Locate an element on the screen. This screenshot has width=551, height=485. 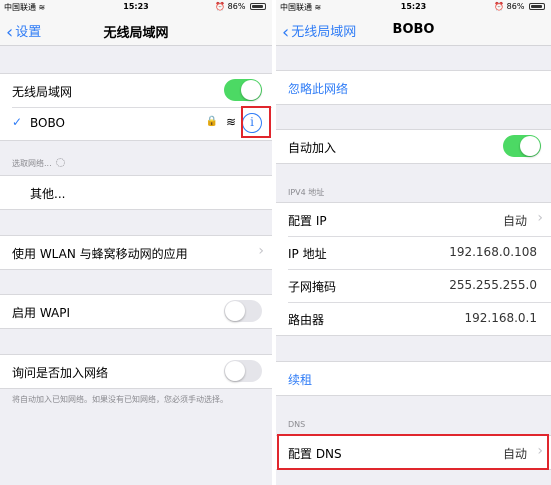
page-title: 无线局域网 is located at coordinates (136, 33).